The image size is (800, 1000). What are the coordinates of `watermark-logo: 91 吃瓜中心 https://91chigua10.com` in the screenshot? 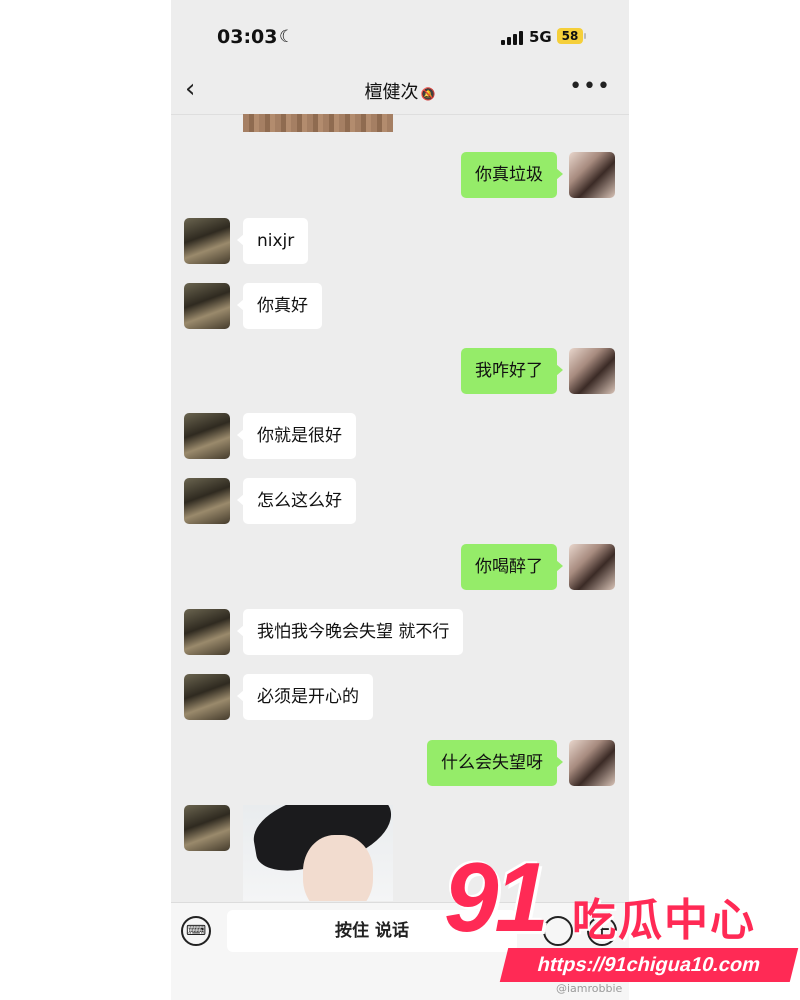 It's located at (621, 917).